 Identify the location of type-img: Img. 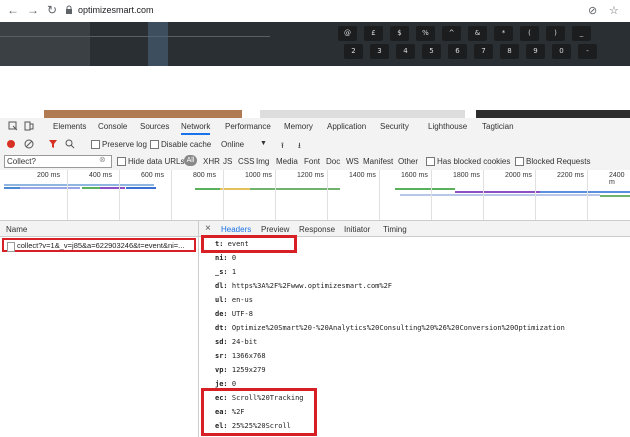
(262, 161).